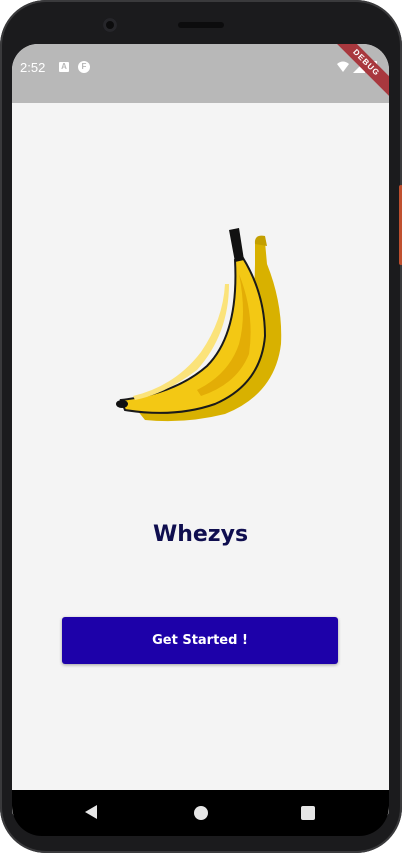  Describe the element at coordinates (64, 67) in the screenshot. I see `notification-a-icon: A` at that location.